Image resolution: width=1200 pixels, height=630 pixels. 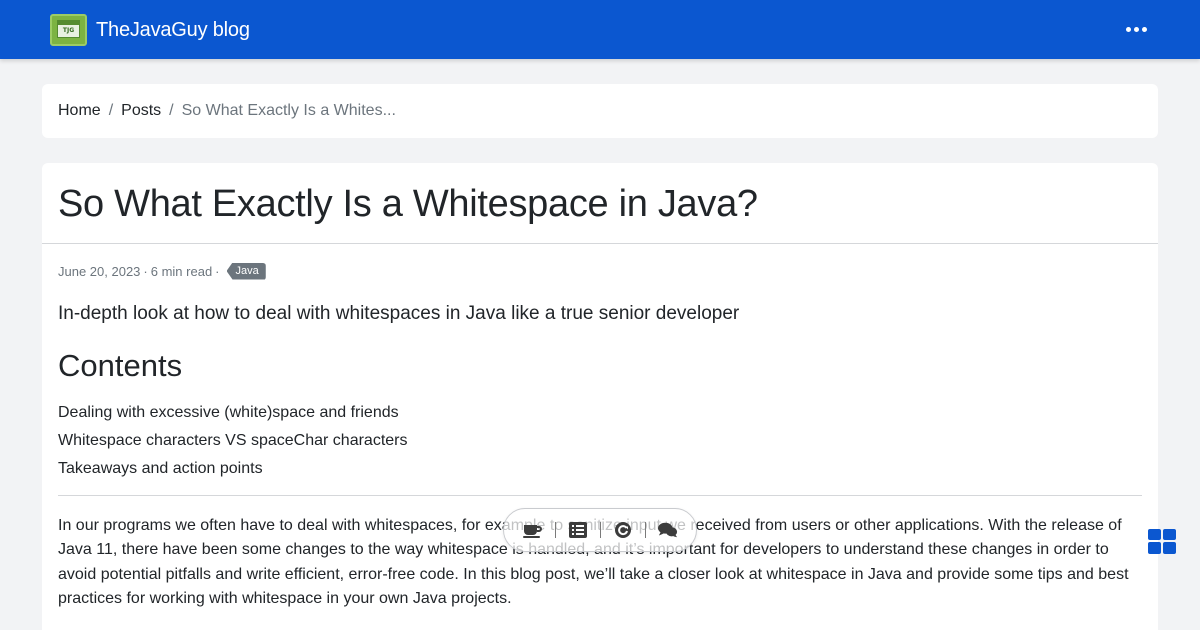 I want to click on list-icon, so click(x=578, y=530).